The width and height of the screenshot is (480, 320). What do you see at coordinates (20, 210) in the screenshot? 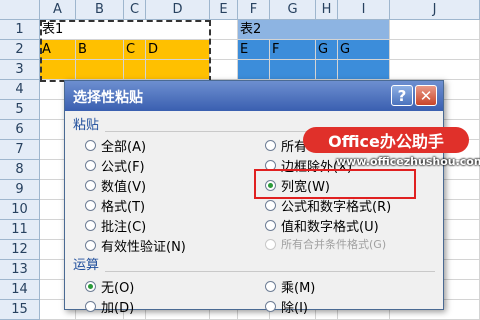
I see `row-header: 10` at bounding box center [20, 210].